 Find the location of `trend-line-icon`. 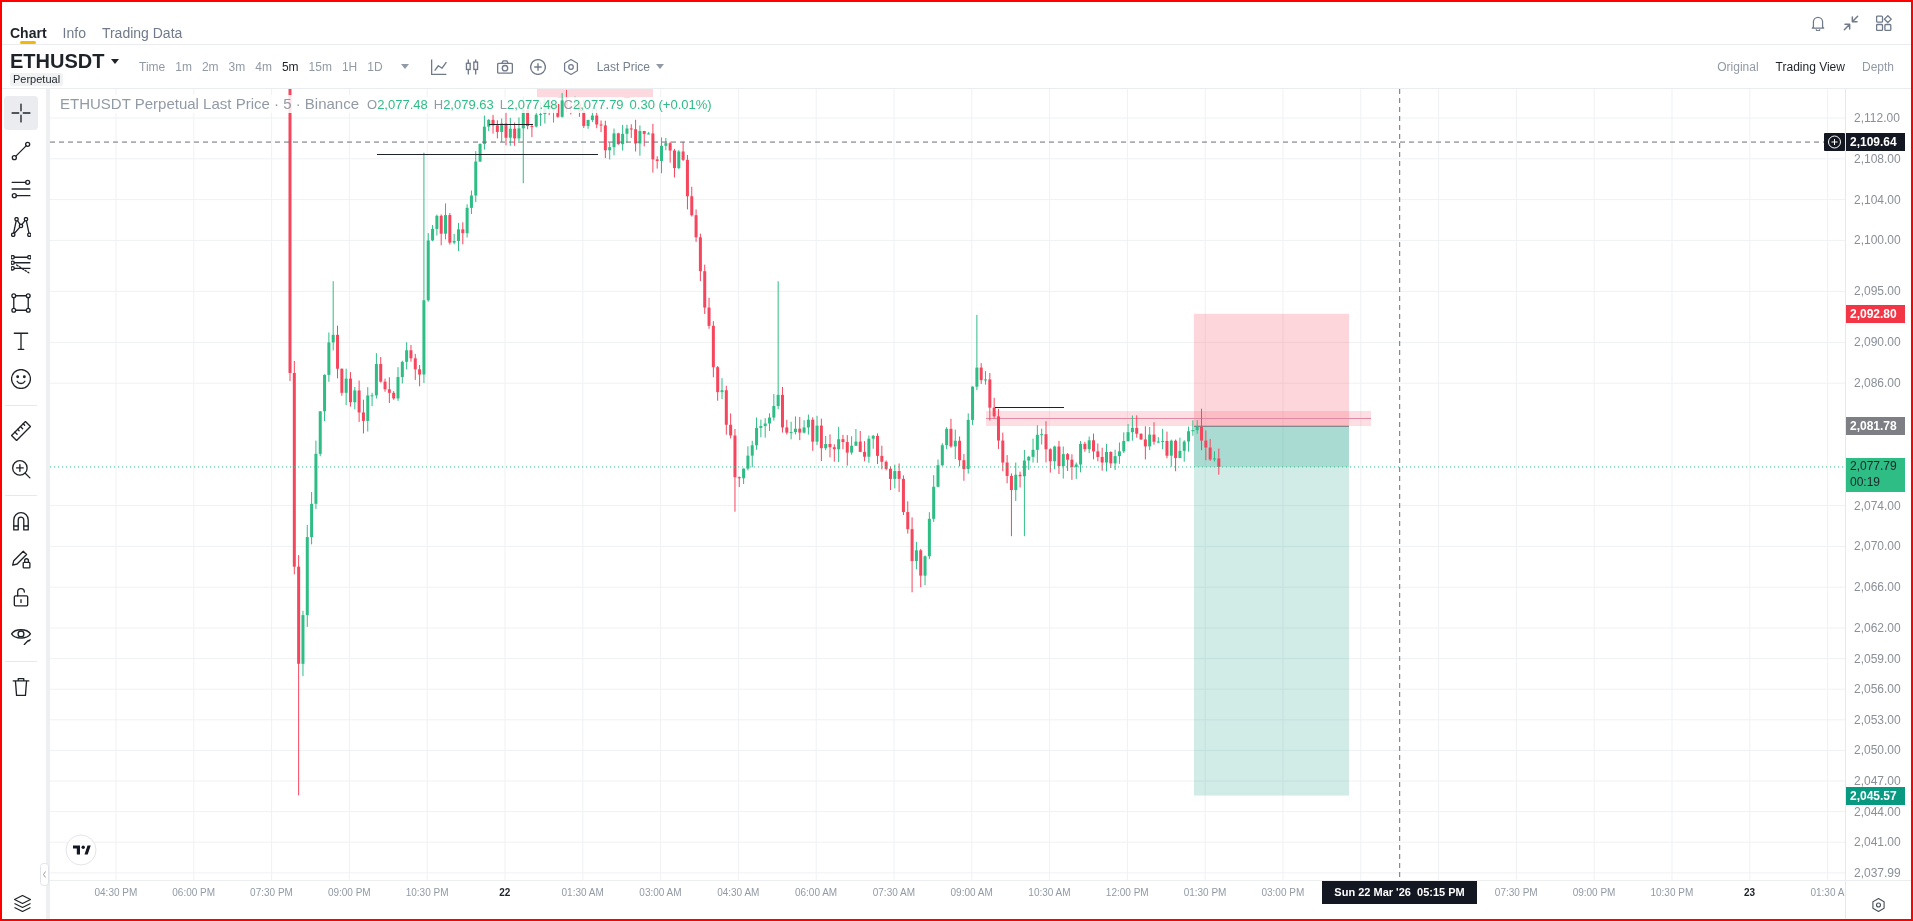

trend-line-icon is located at coordinates (21, 151).